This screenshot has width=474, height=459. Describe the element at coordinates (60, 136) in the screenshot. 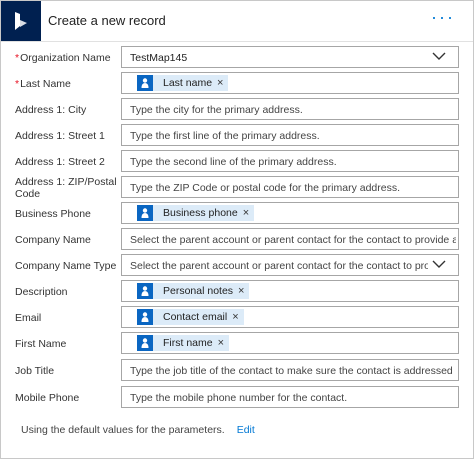

I see `field-label: Address 1: Street 1` at that location.